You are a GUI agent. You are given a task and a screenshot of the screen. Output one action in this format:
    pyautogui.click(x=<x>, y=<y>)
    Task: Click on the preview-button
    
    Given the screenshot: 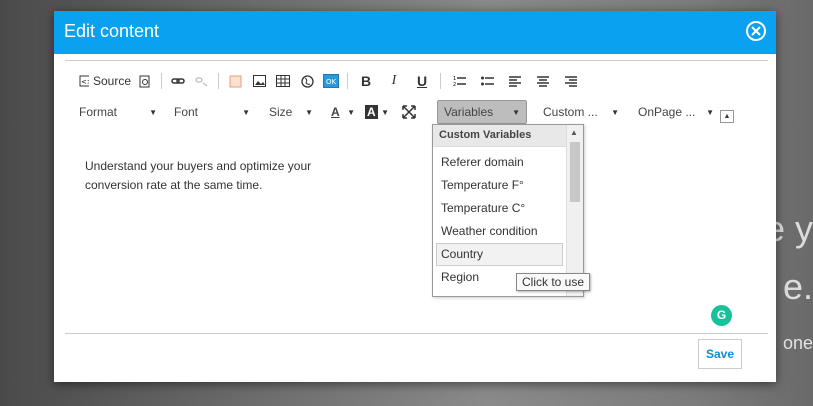 What is the action you would take?
    pyautogui.click(x=145, y=81)
    